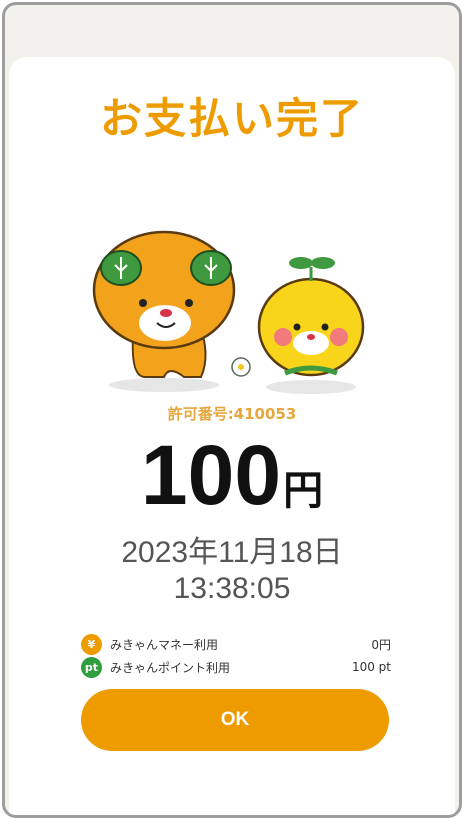 This screenshot has width=462, height=818. Describe the element at coordinates (91, 667) in the screenshot. I see `points-icon: pt` at that location.